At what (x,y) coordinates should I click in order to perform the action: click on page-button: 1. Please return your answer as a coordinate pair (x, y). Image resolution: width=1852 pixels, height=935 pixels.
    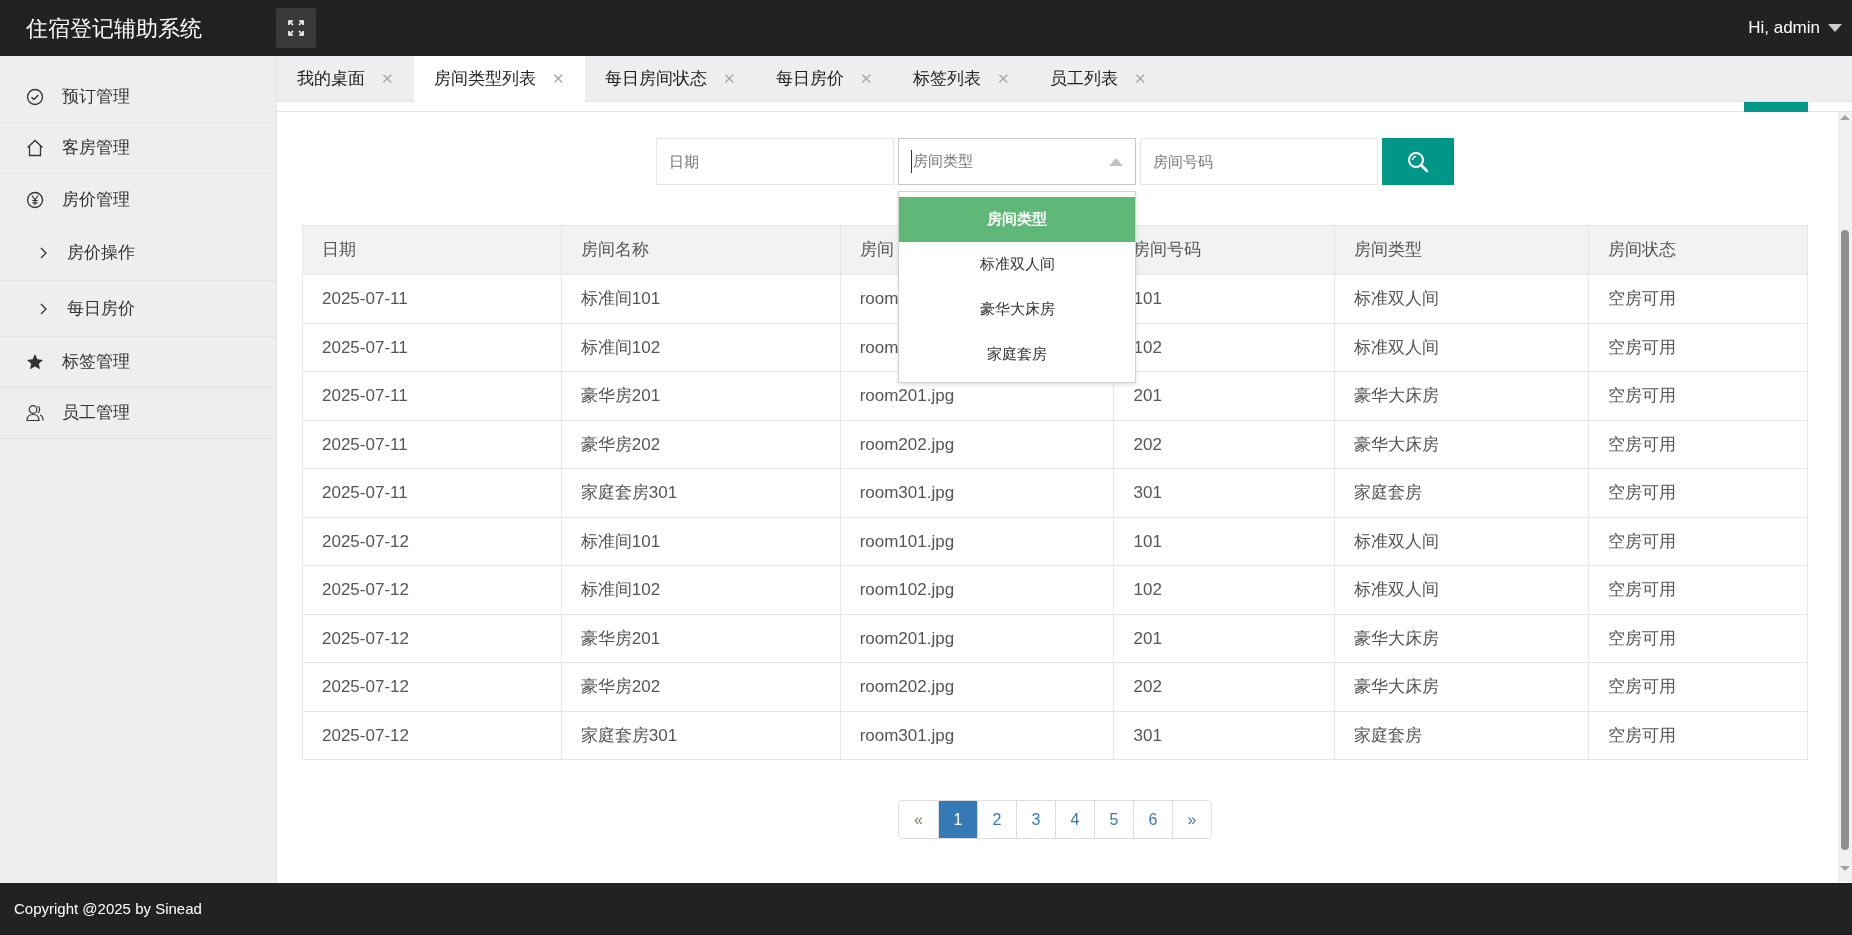
    Looking at the image, I should click on (957, 819).